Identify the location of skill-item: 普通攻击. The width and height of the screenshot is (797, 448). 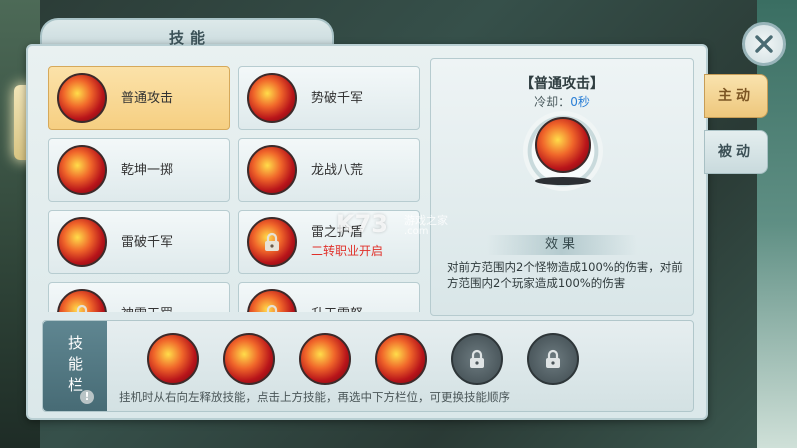
(139, 98).